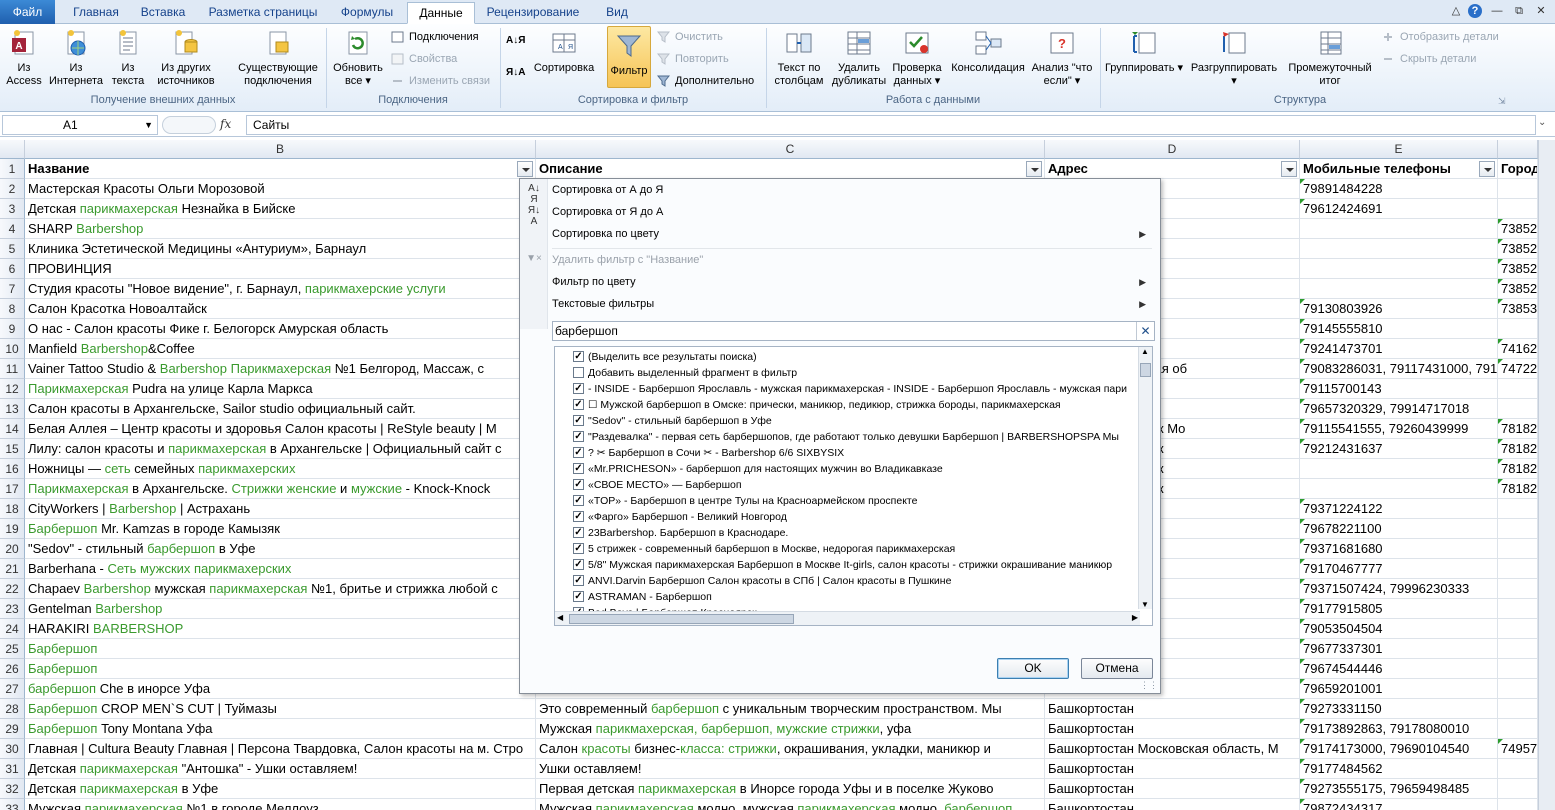 The image size is (1555, 810). What do you see at coordinates (692, 59) in the screenshot?
I see `reapply-button: Повторить` at bounding box center [692, 59].